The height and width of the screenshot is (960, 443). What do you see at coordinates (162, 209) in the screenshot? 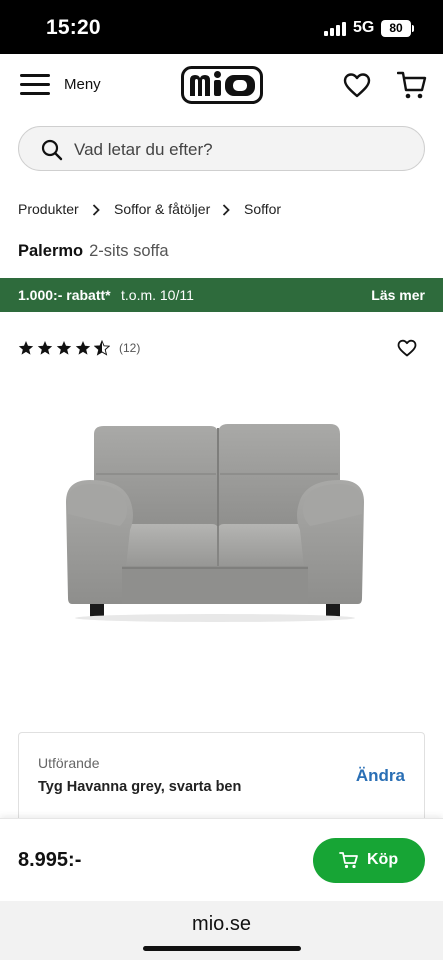
I see `breadcrumb-item-soffor-fatoljer: Soffor & fåtöljer` at bounding box center [162, 209].